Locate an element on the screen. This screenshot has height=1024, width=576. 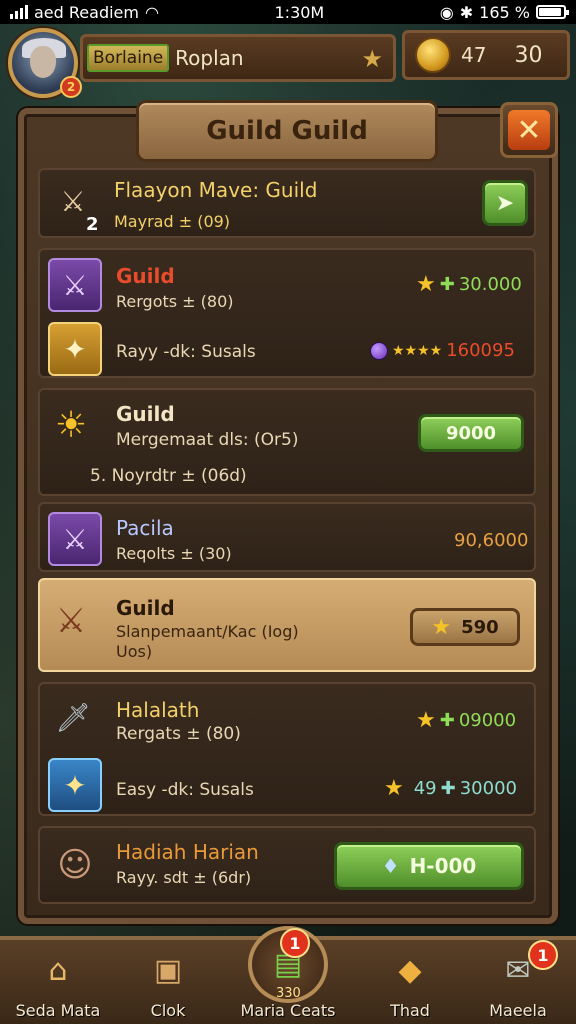
row-subtitle: Rergots ± (80) is located at coordinates (175, 301).